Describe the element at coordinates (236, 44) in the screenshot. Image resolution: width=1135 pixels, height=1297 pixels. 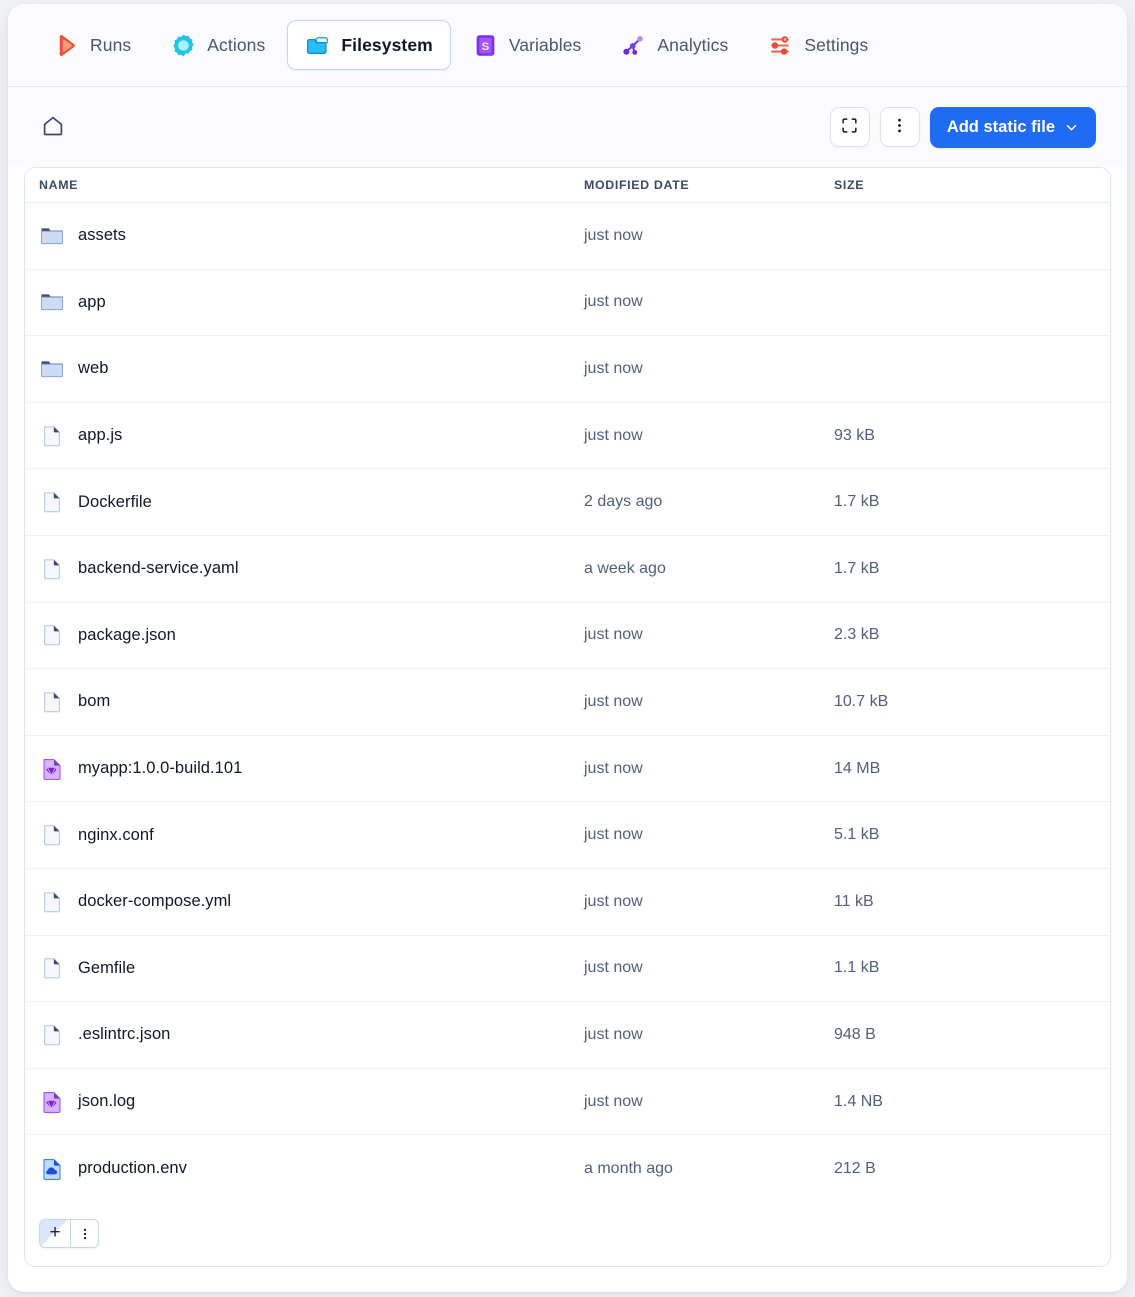
I see `tab-actions-label: Actions` at that location.